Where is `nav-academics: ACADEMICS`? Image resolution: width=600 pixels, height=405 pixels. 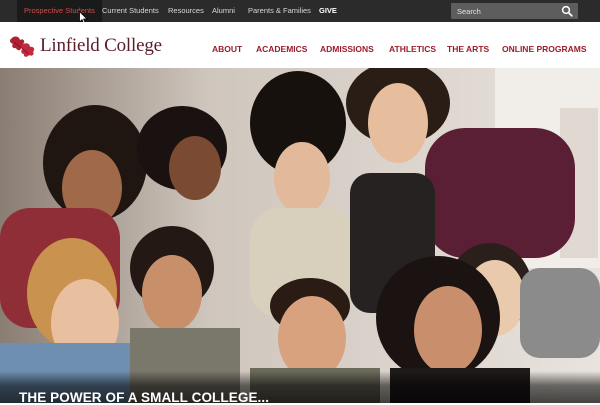
nav-academics: ACADEMICS is located at coordinates (281, 49).